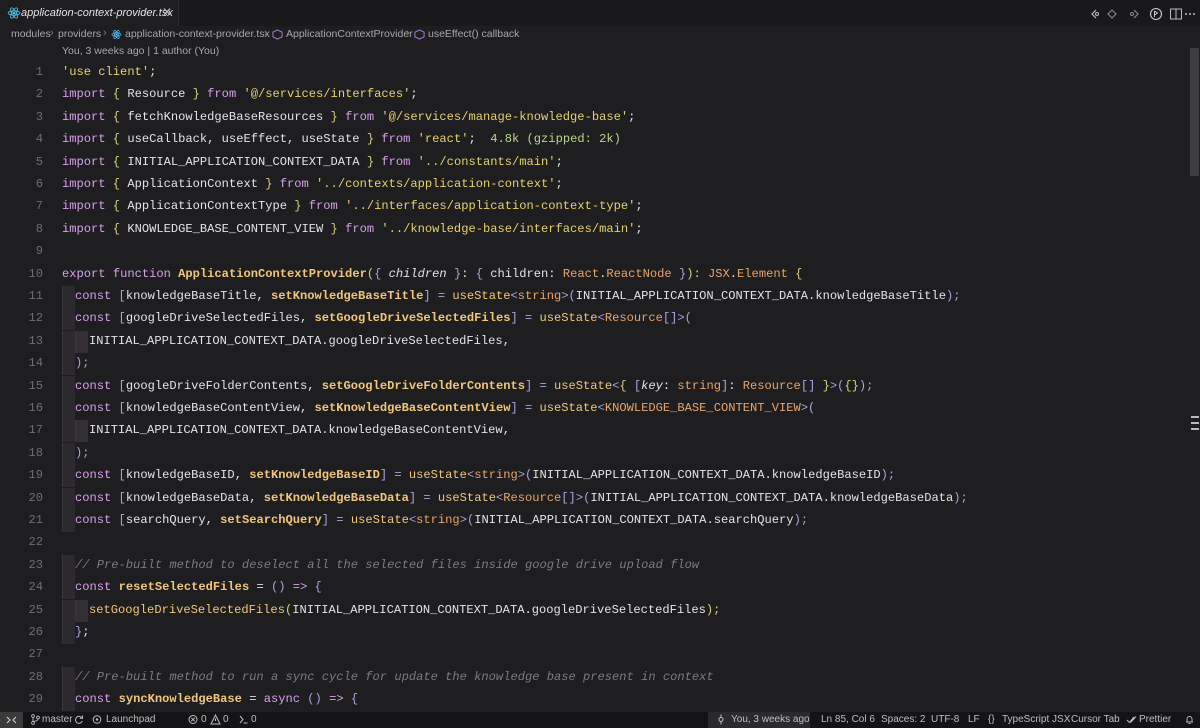 This screenshot has width=1200, height=728. I want to click on breadcrumb-item-providers: providers, so click(79, 34).